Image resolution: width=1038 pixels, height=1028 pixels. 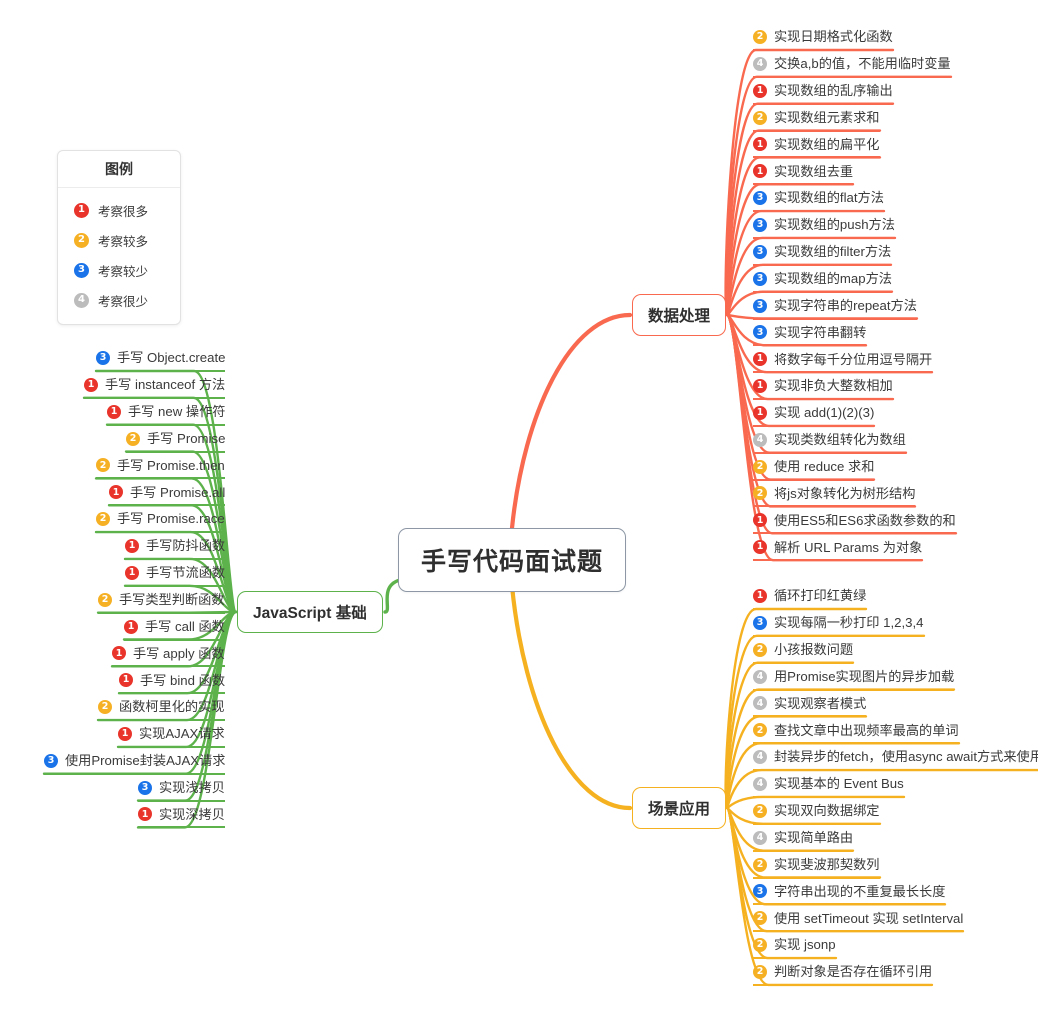 I want to click on leaf-item: 1 实现数组的乱序输出, so click(x=823, y=94).